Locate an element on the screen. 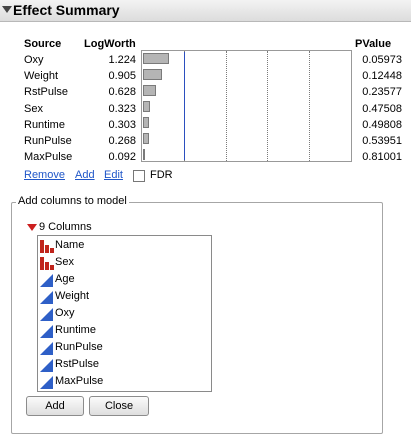  section-title: Effect Summary is located at coordinates (66, 10).